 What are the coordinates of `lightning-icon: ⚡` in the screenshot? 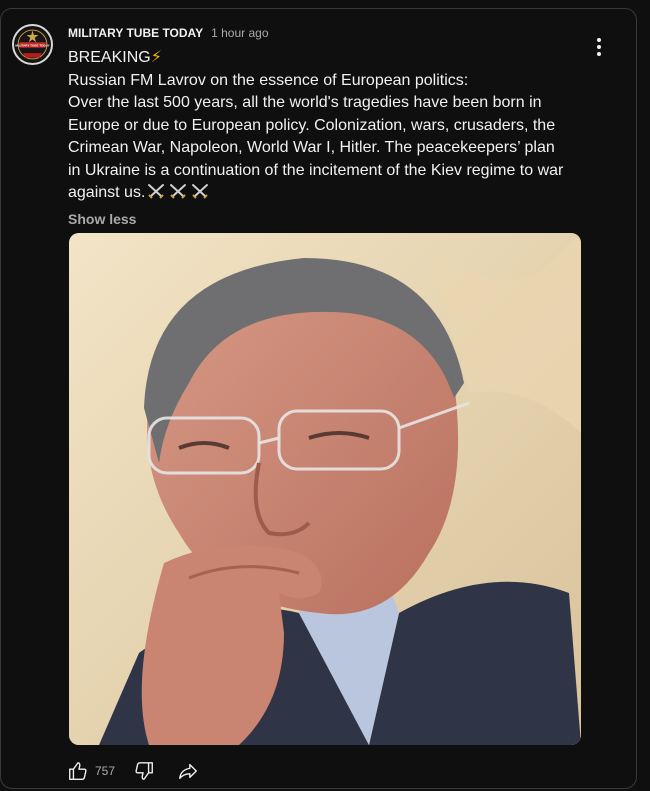 It's located at (156, 57).